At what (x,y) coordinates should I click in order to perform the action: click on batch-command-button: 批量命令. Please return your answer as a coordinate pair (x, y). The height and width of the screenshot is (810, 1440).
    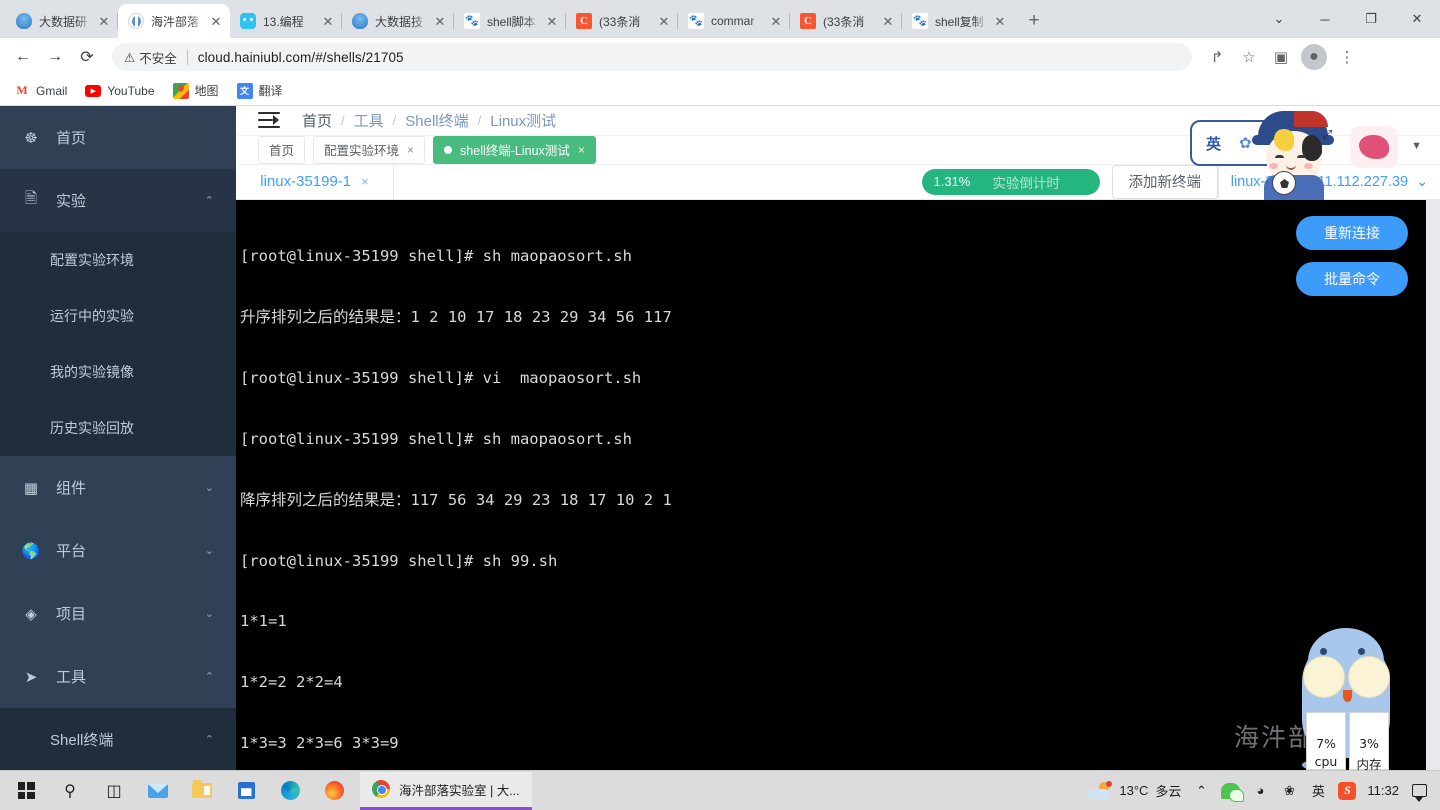
    Looking at the image, I should click on (1352, 278).